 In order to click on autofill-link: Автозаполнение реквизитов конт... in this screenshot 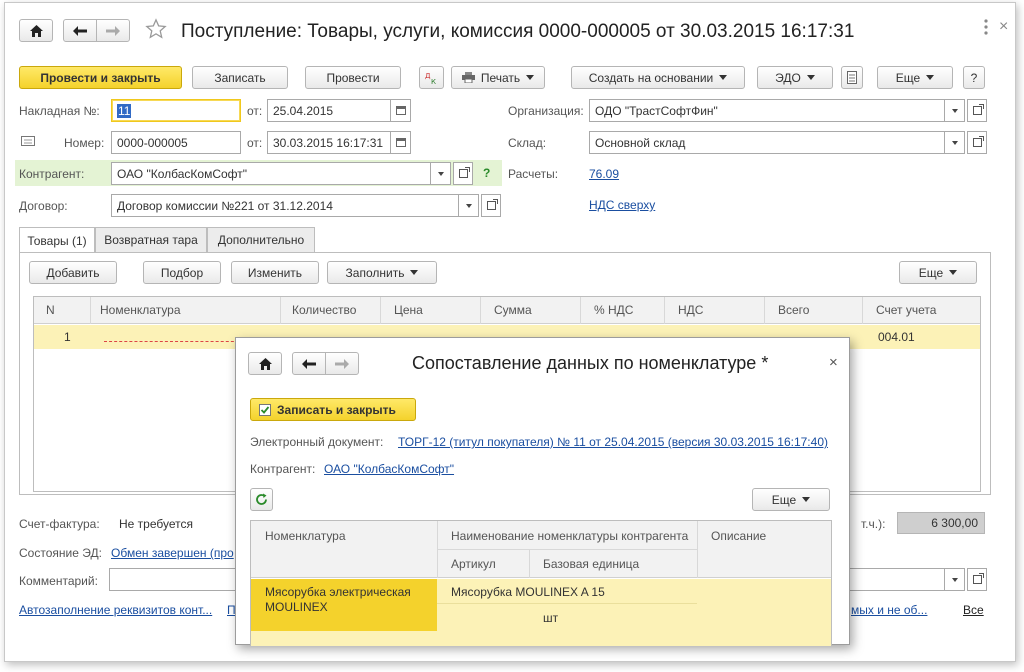, I will do `click(115, 610)`.